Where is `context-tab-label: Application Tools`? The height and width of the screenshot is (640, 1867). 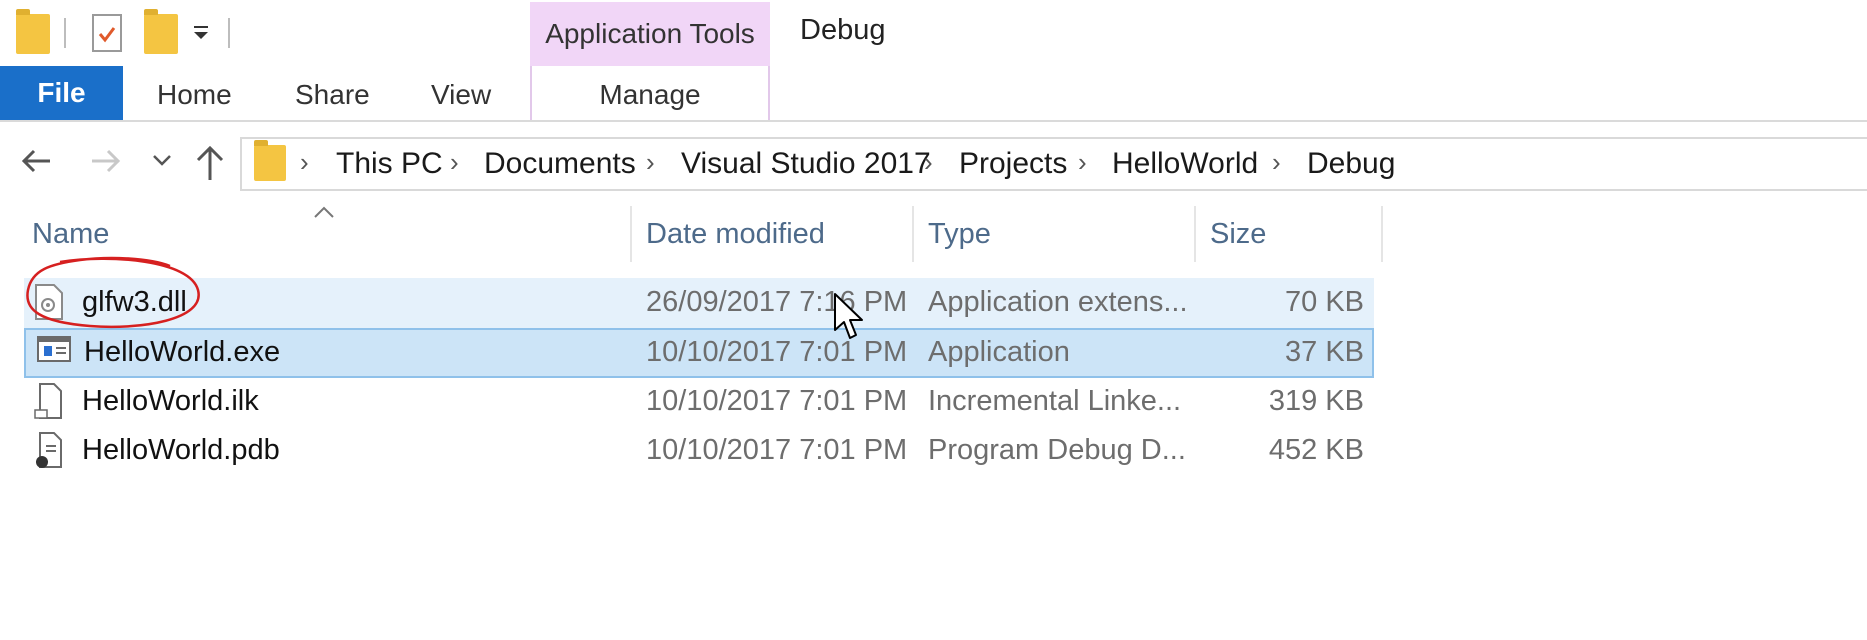 context-tab-label: Application Tools is located at coordinates (650, 33).